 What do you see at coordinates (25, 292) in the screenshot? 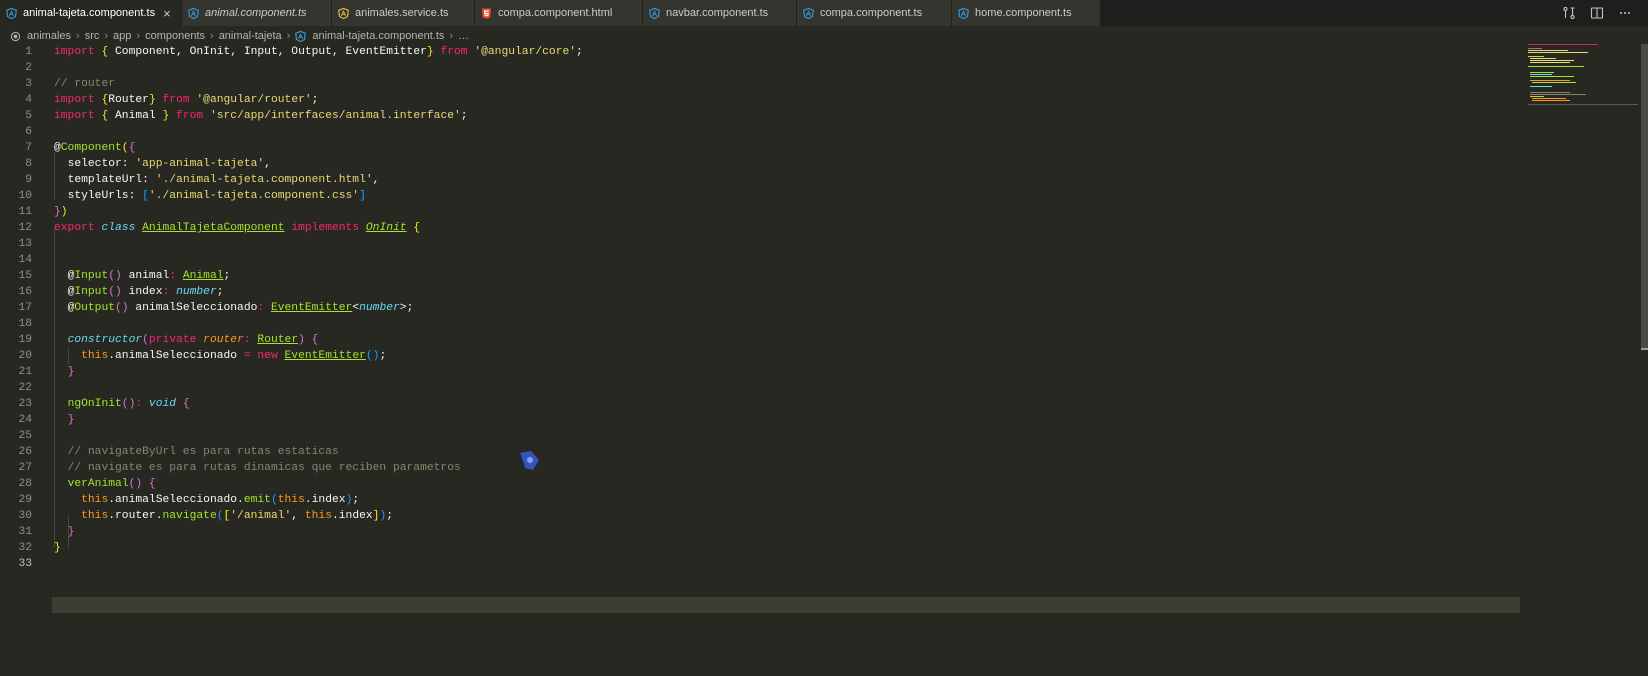
I see `line-number: 16` at bounding box center [25, 292].